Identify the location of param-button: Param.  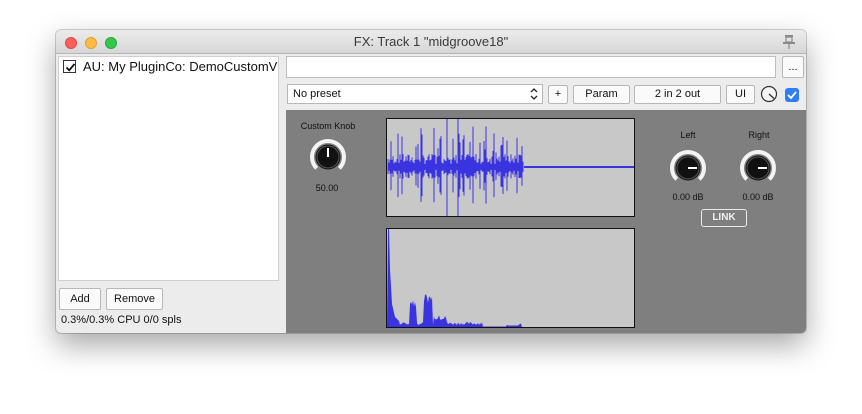
(601, 94).